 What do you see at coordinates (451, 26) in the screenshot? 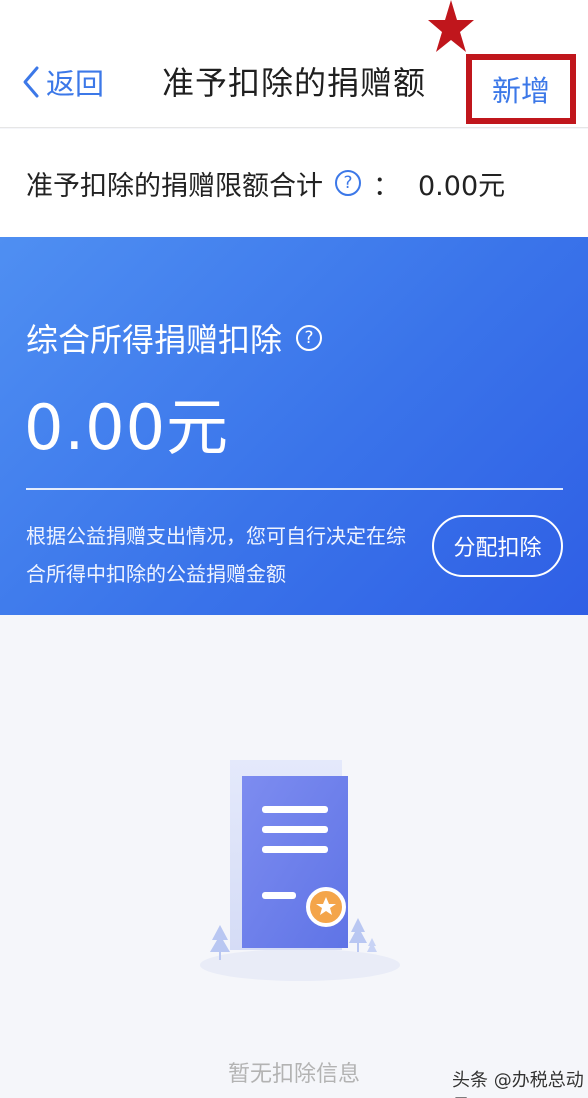
I see `star-icon` at bounding box center [451, 26].